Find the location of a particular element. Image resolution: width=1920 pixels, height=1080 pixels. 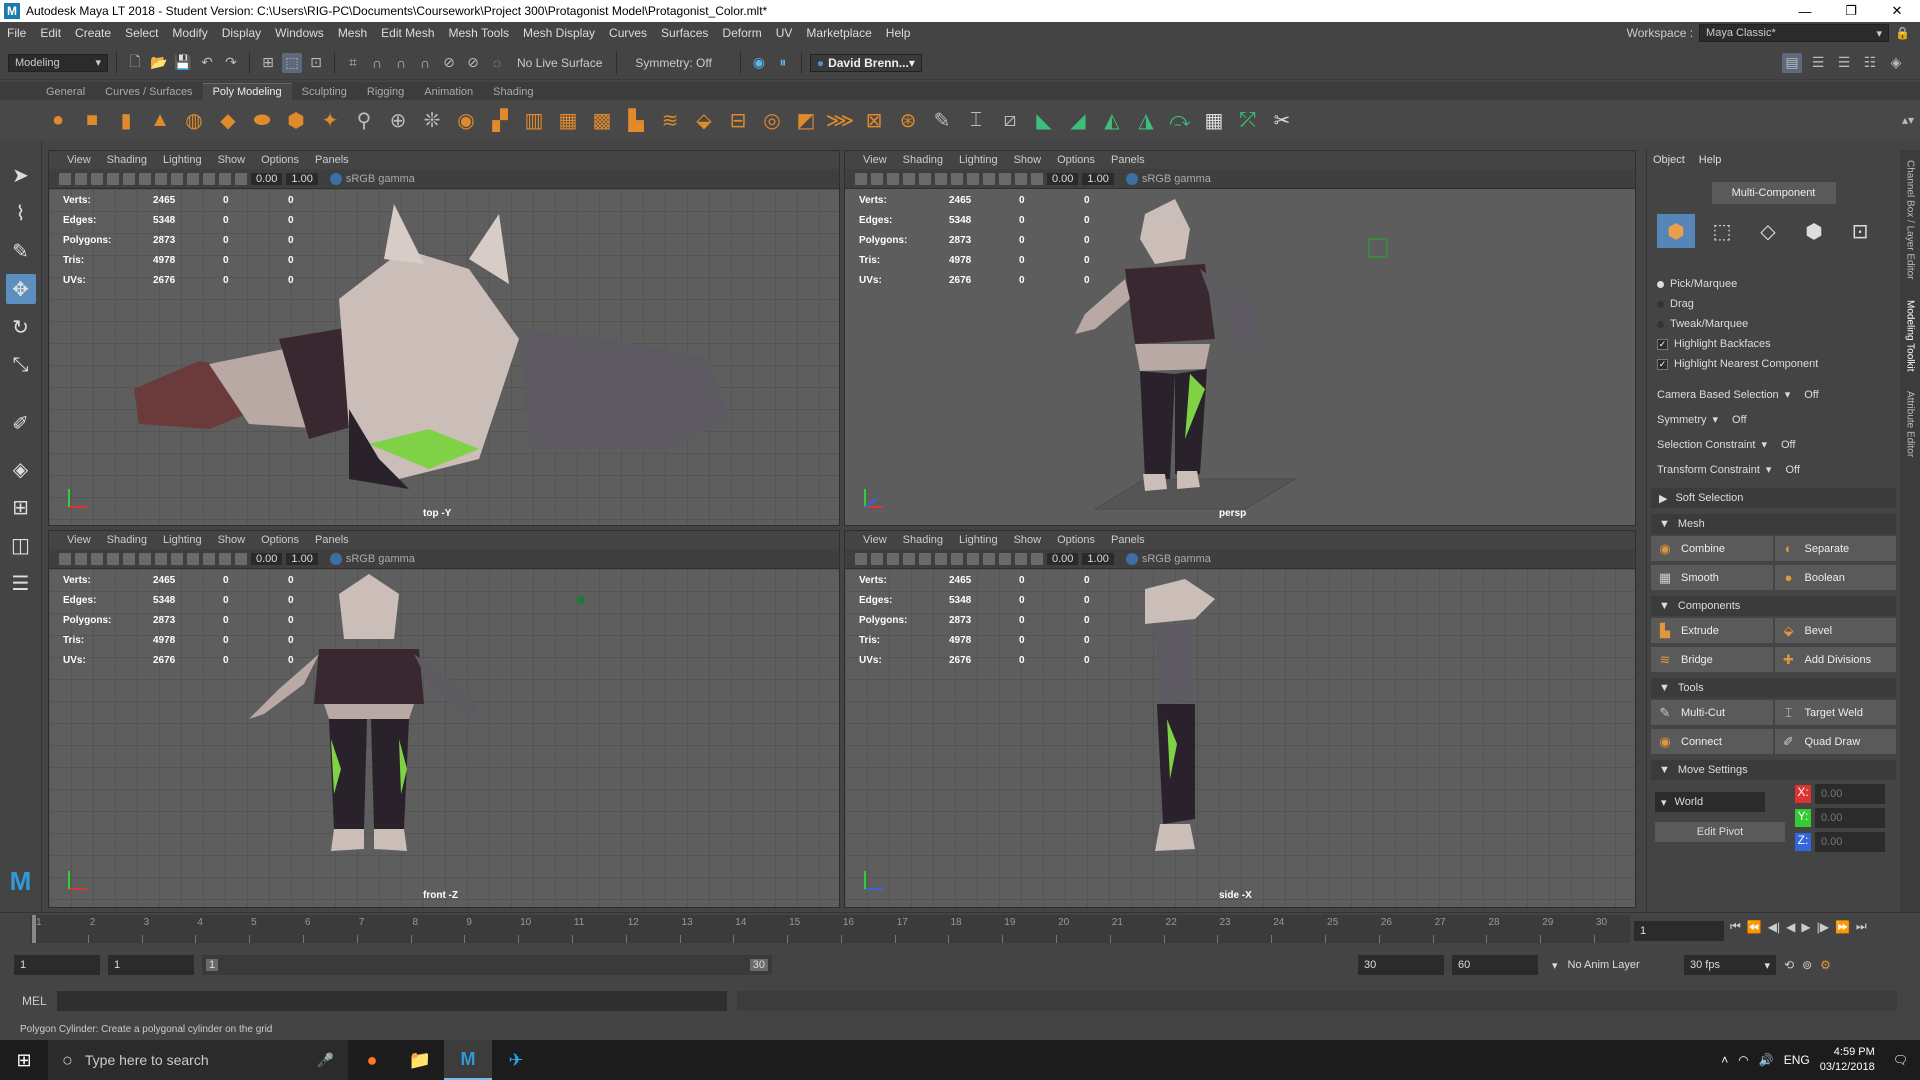

bevel-button: ⬙ Bevel is located at coordinates (1835, 630).